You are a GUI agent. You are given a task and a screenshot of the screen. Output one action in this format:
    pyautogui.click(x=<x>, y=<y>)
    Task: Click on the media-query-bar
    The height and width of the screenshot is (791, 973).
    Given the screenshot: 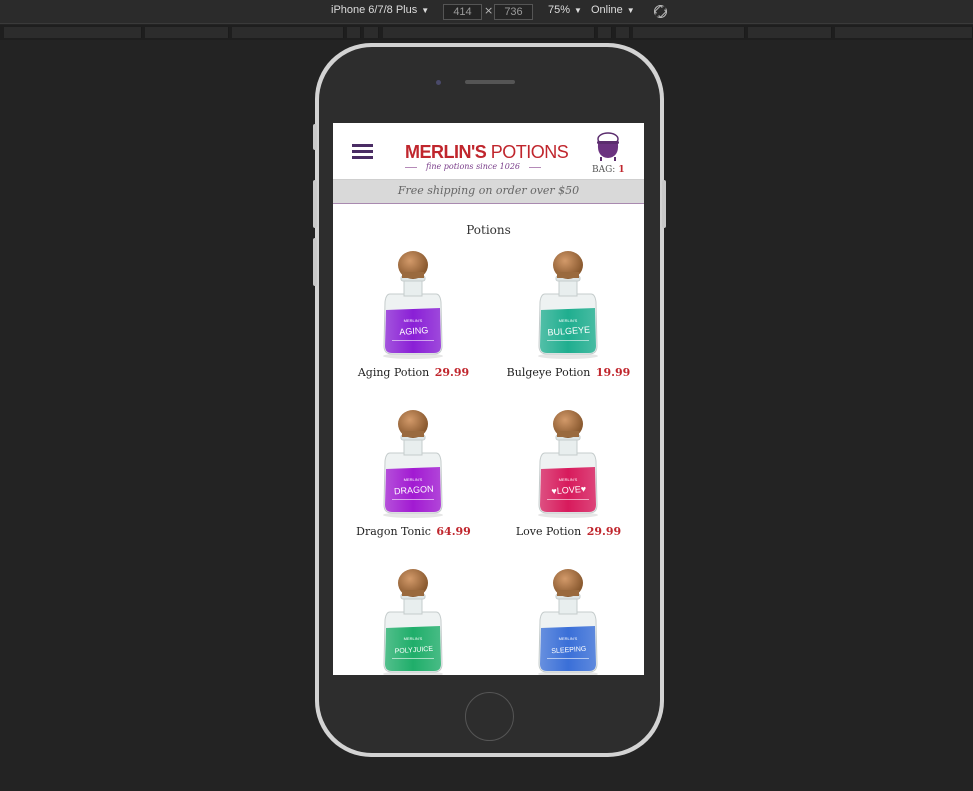 What is the action you would take?
    pyautogui.click(x=486, y=32)
    